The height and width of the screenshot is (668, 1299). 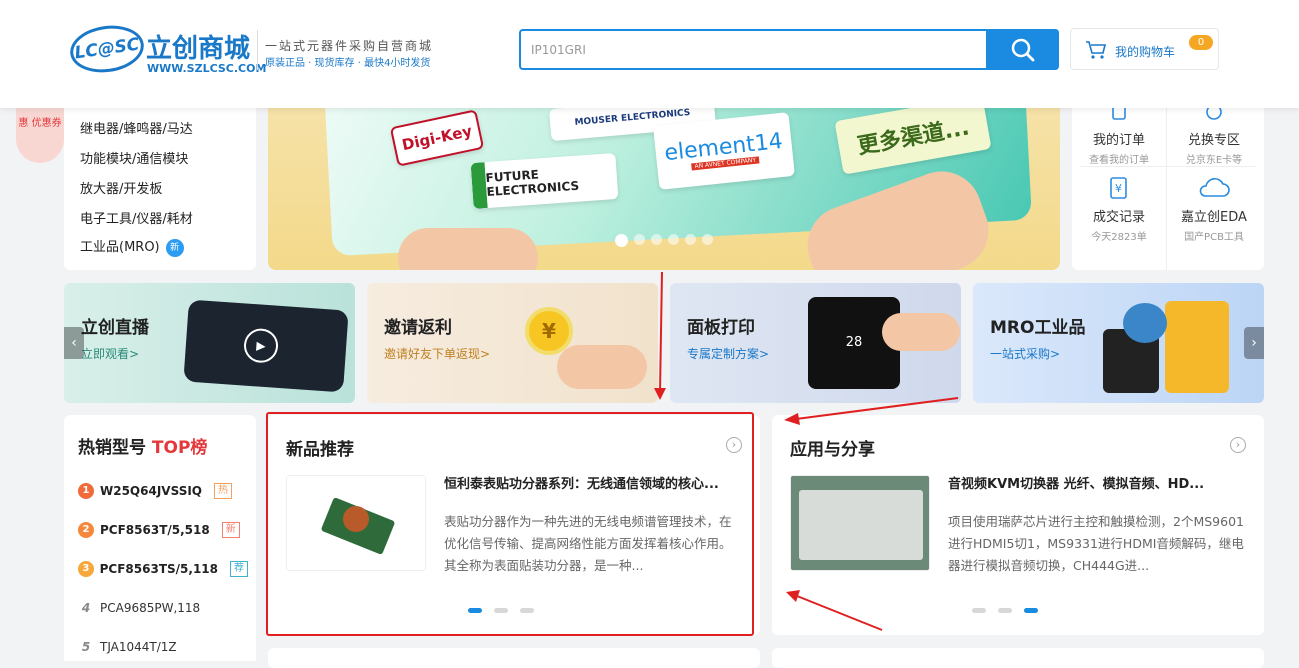 What do you see at coordinates (806, 451) in the screenshot?
I see `annotation-arrows` at bounding box center [806, 451].